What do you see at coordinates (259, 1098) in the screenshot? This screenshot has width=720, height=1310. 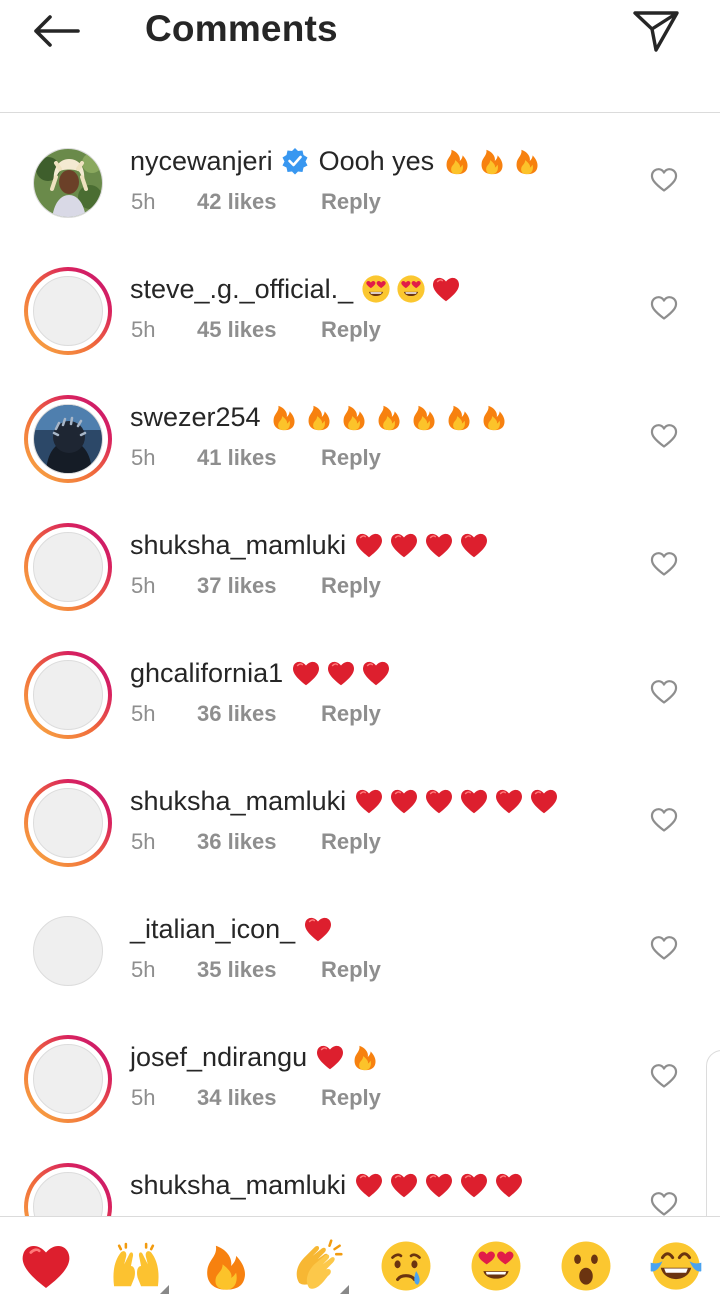 I see `comment-likes-count: 34 likes` at bounding box center [259, 1098].